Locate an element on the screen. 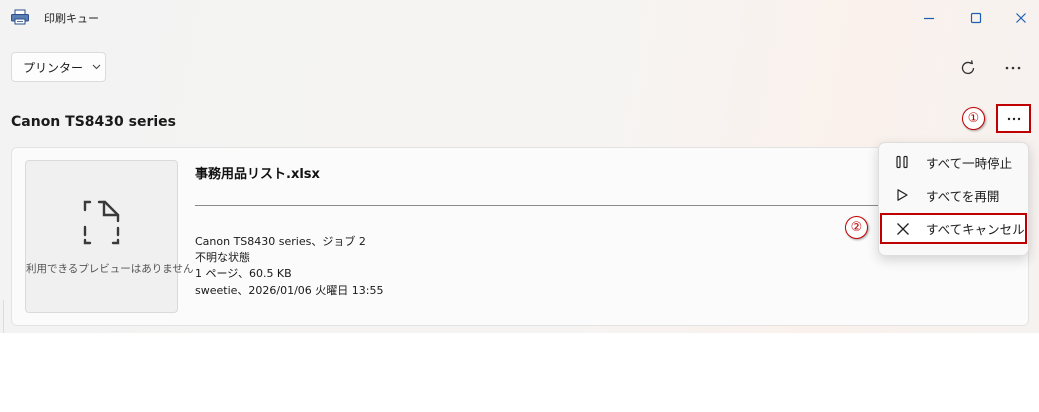 Image resolution: width=1039 pixels, height=412 pixels. close-icon is located at coordinates (1021, 18).